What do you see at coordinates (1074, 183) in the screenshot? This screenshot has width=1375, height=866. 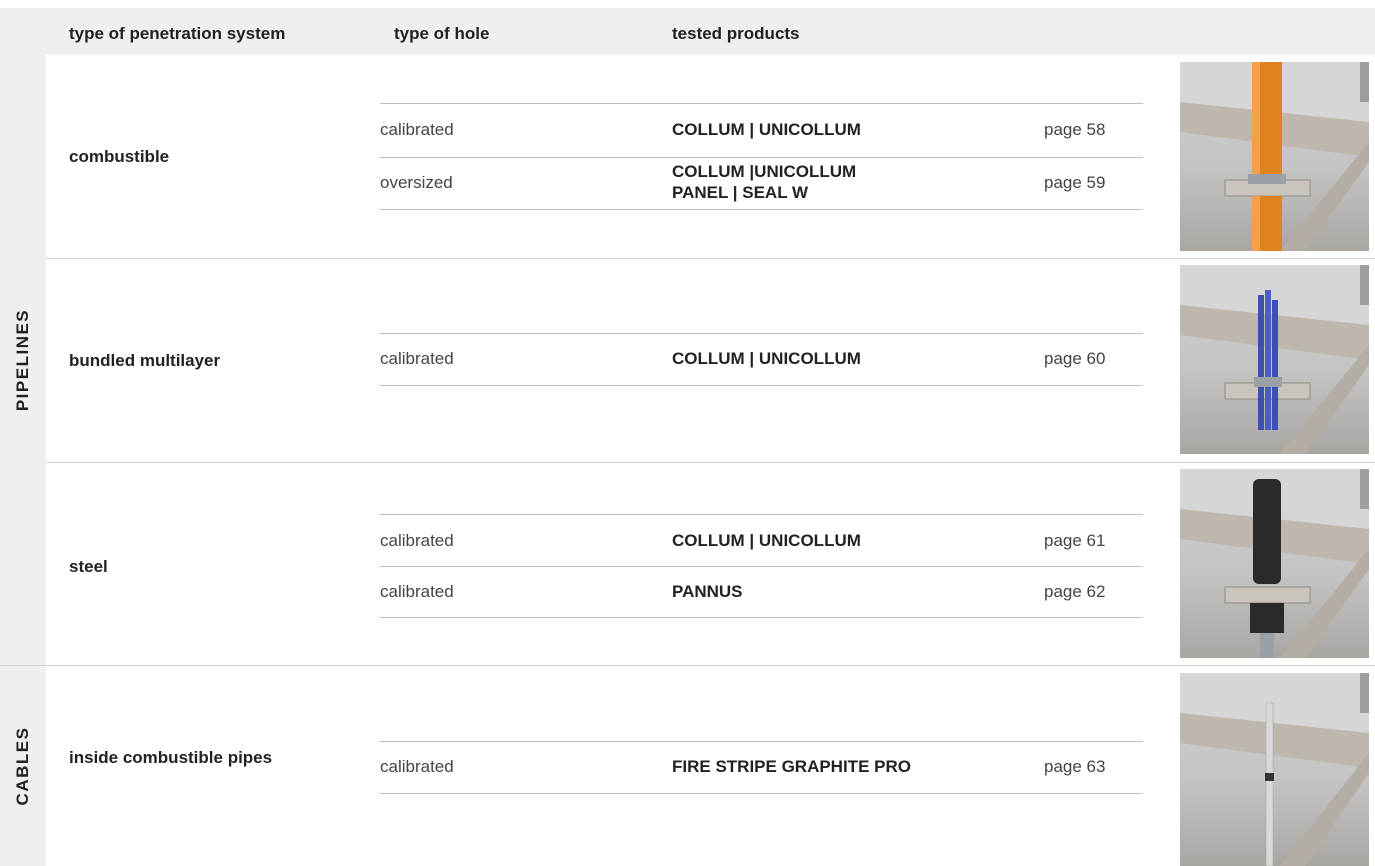 I see `page-reference: page 59` at bounding box center [1074, 183].